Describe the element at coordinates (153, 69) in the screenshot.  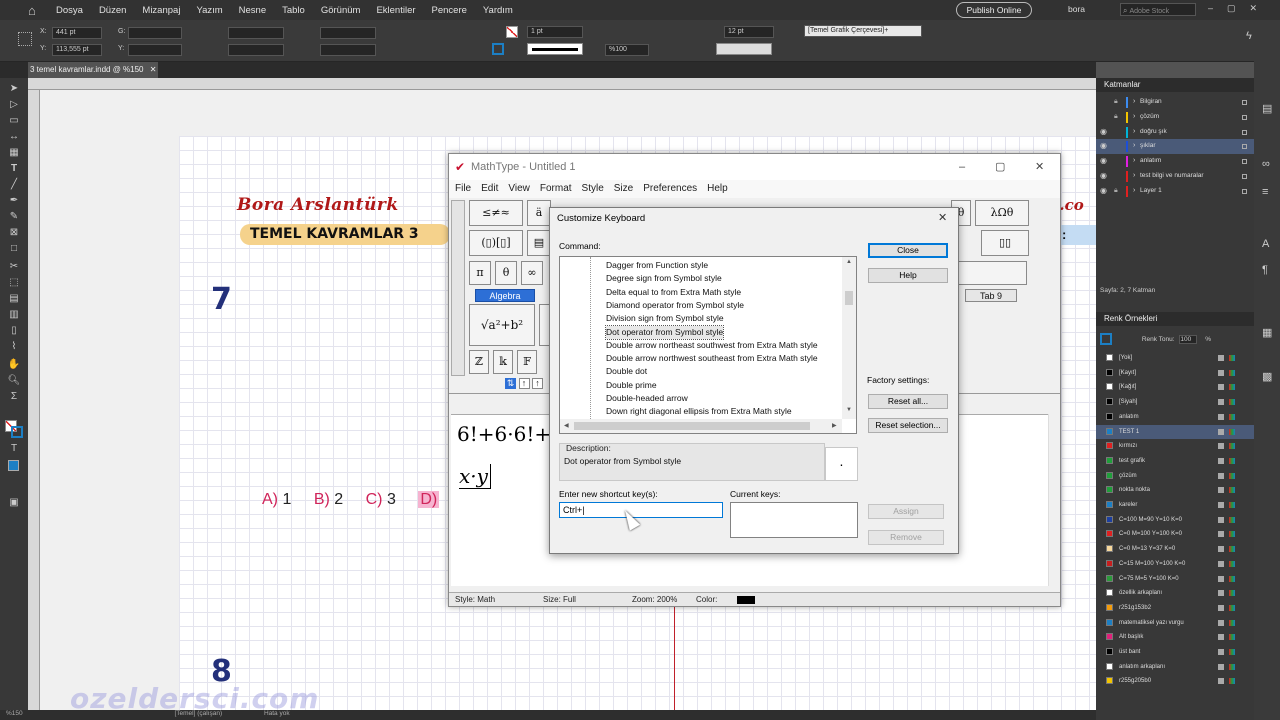
I see `close-icon: ✕` at that location.